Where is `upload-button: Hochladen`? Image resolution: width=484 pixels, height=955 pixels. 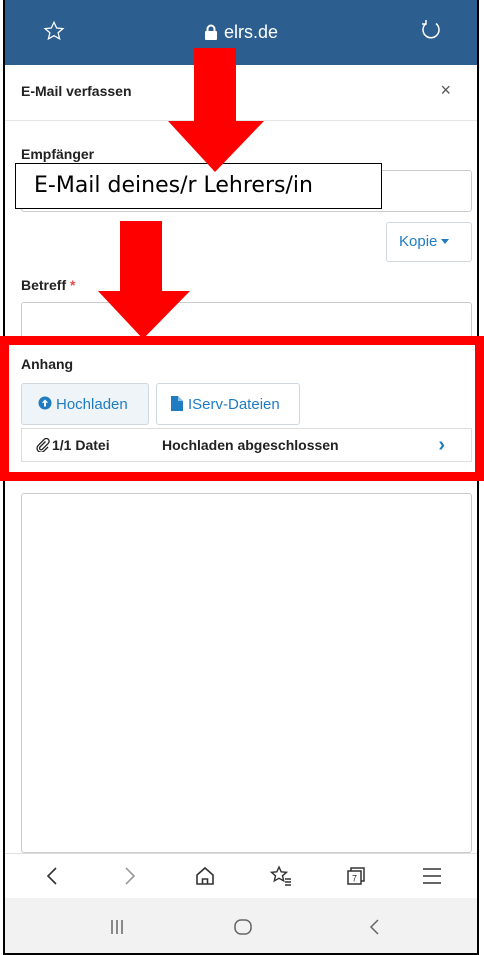
upload-button: Hochladen is located at coordinates (85, 404).